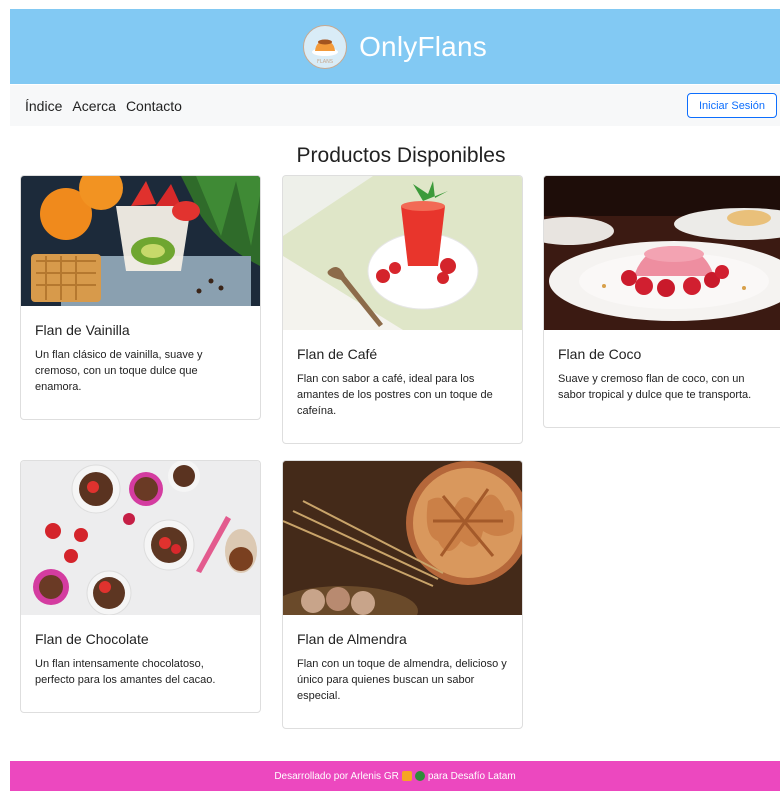 The image size is (780, 791). I want to click on login-button: Iniciar Sesión, so click(731, 105).